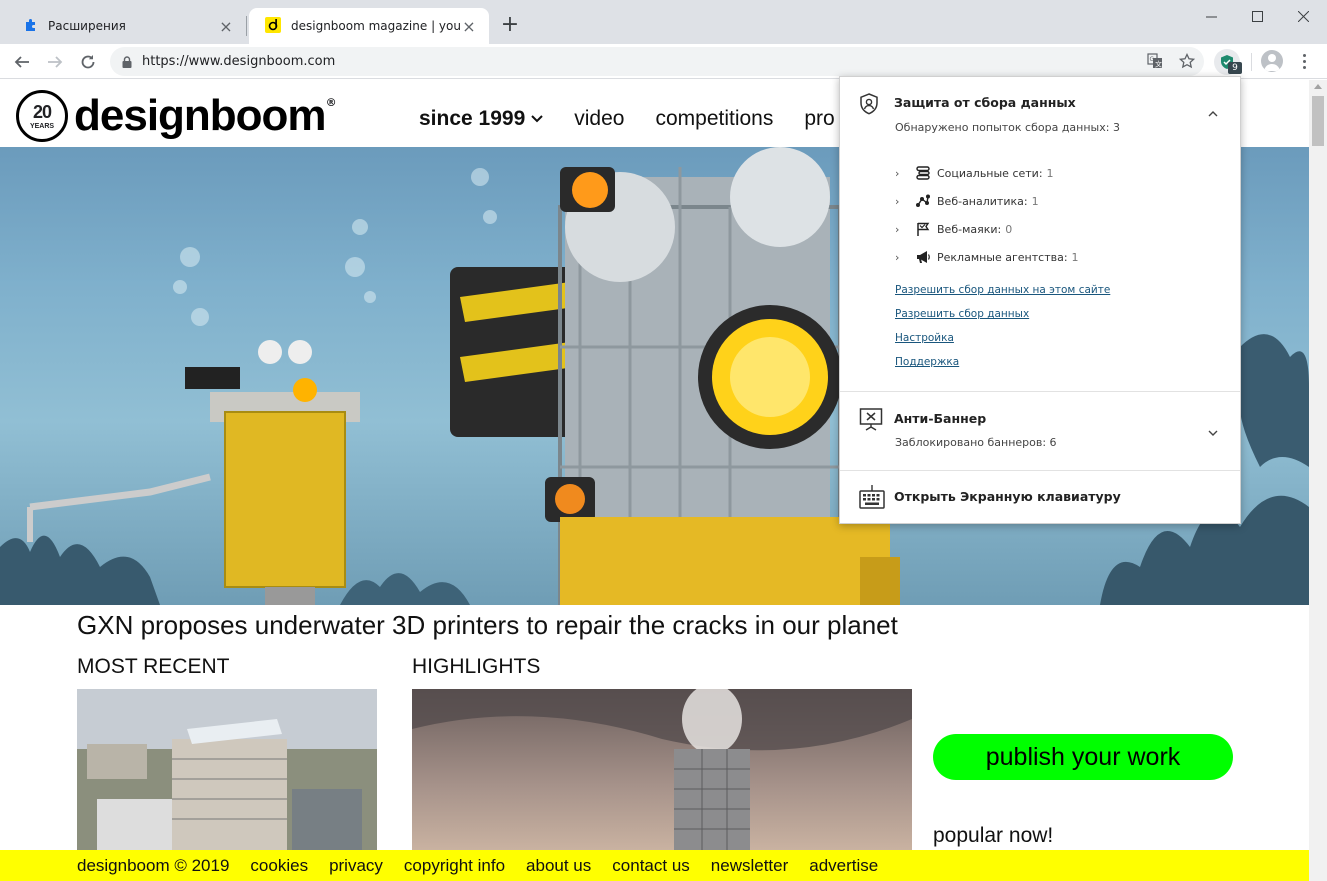 The height and width of the screenshot is (881, 1327). I want to click on footer-link-privacy: privacy, so click(356, 866).